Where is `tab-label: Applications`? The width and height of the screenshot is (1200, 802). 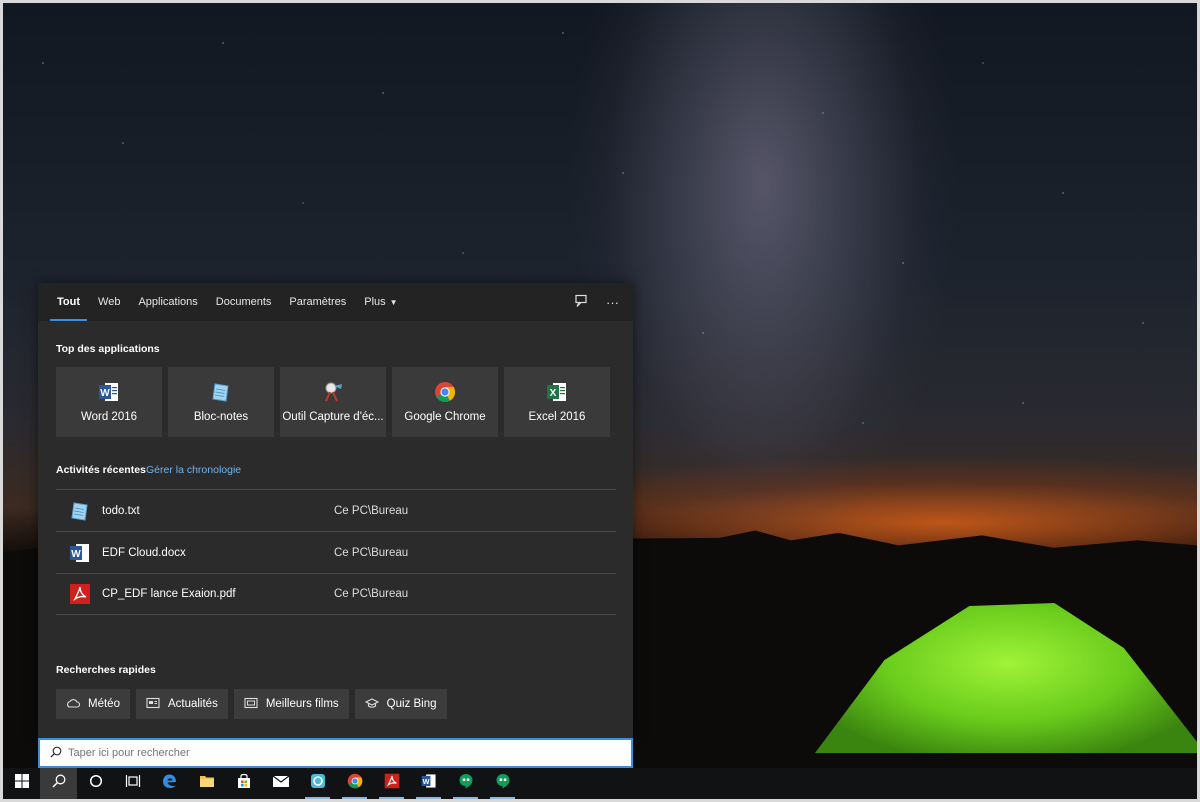 tab-label: Applications is located at coordinates (168, 302).